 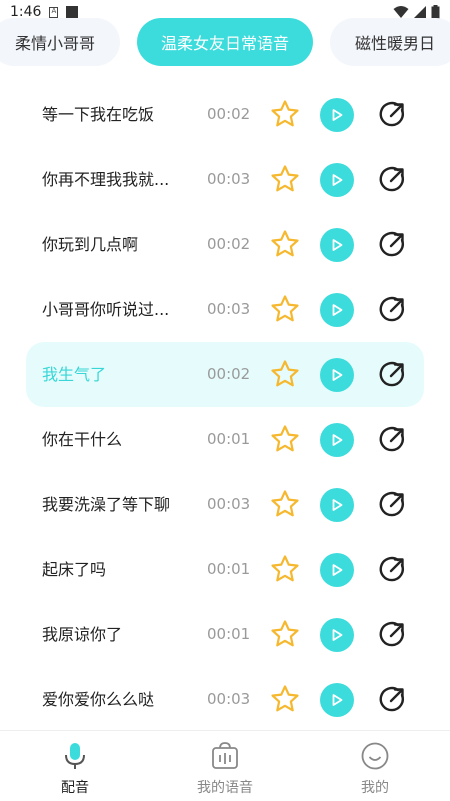 What do you see at coordinates (74, 569) in the screenshot?
I see `voice-title: 起床了吗` at bounding box center [74, 569].